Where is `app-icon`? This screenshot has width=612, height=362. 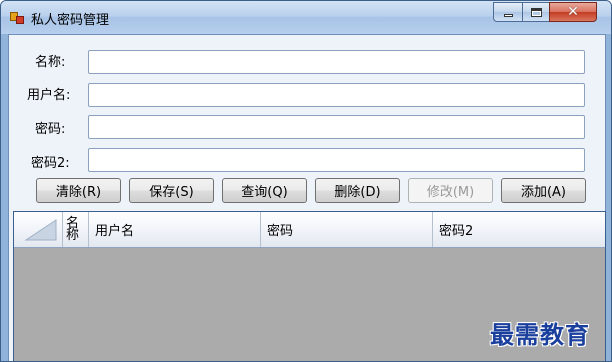
app-icon is located at coordinates (17, 17).